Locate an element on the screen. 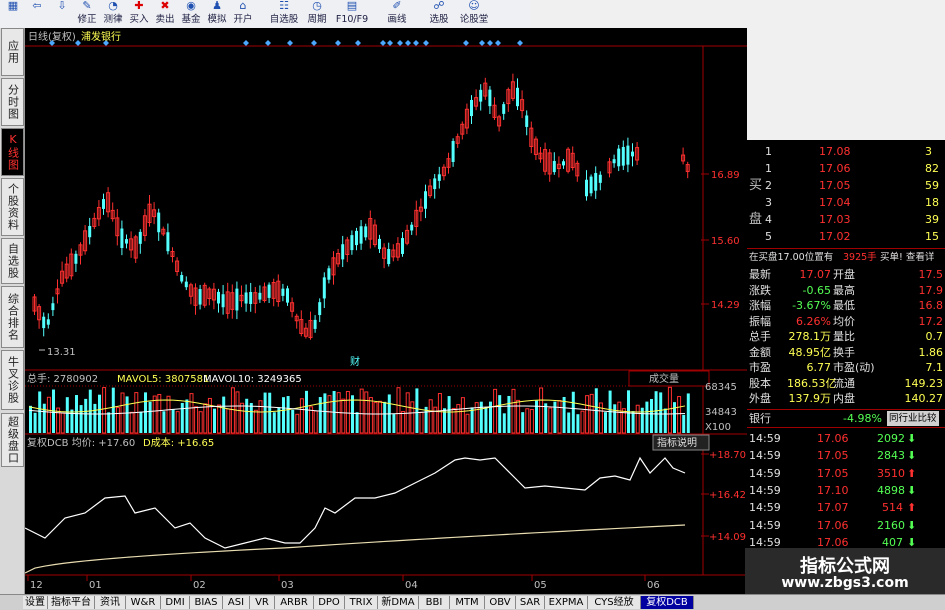 The height and width of the screenshot is (610, 945). dcb-axis-1: +18.70 is located at coordinates (727, 455).